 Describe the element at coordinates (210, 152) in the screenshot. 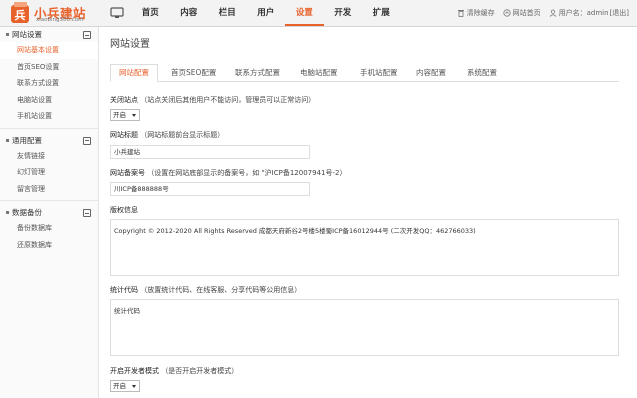

I see `site-title-input: 小兵建站` at that location.